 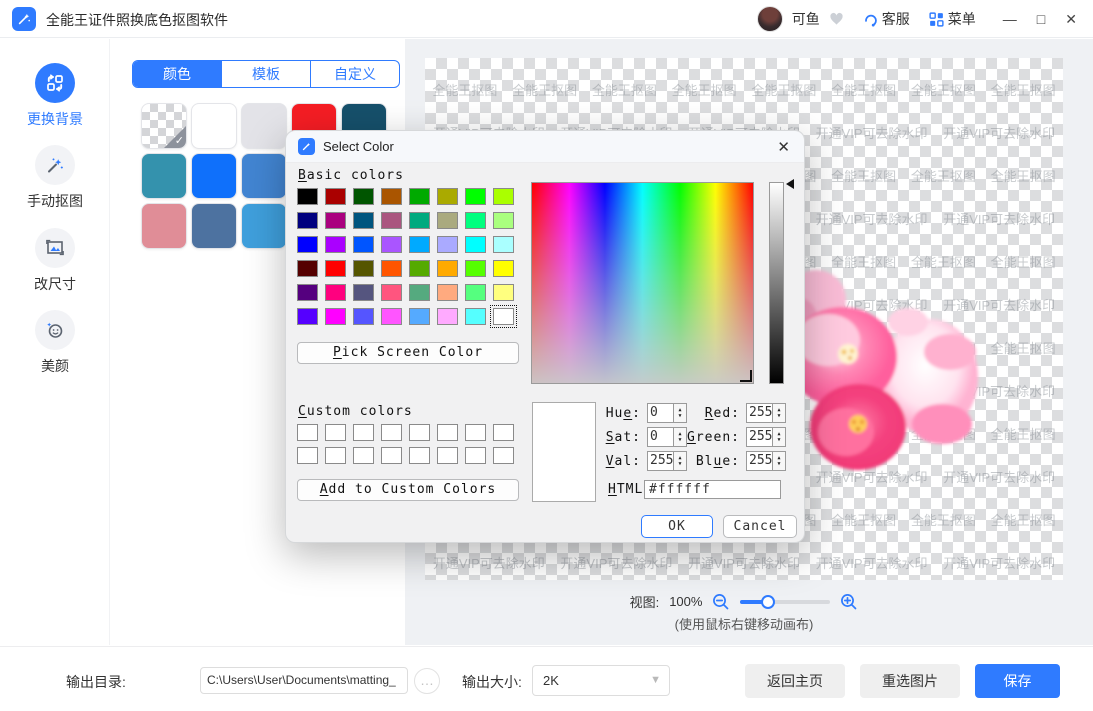 What do you see at coordinates (642, 283) in the screenshot?
I see `hue-saturation-picker` at bounding box center [642, 283].